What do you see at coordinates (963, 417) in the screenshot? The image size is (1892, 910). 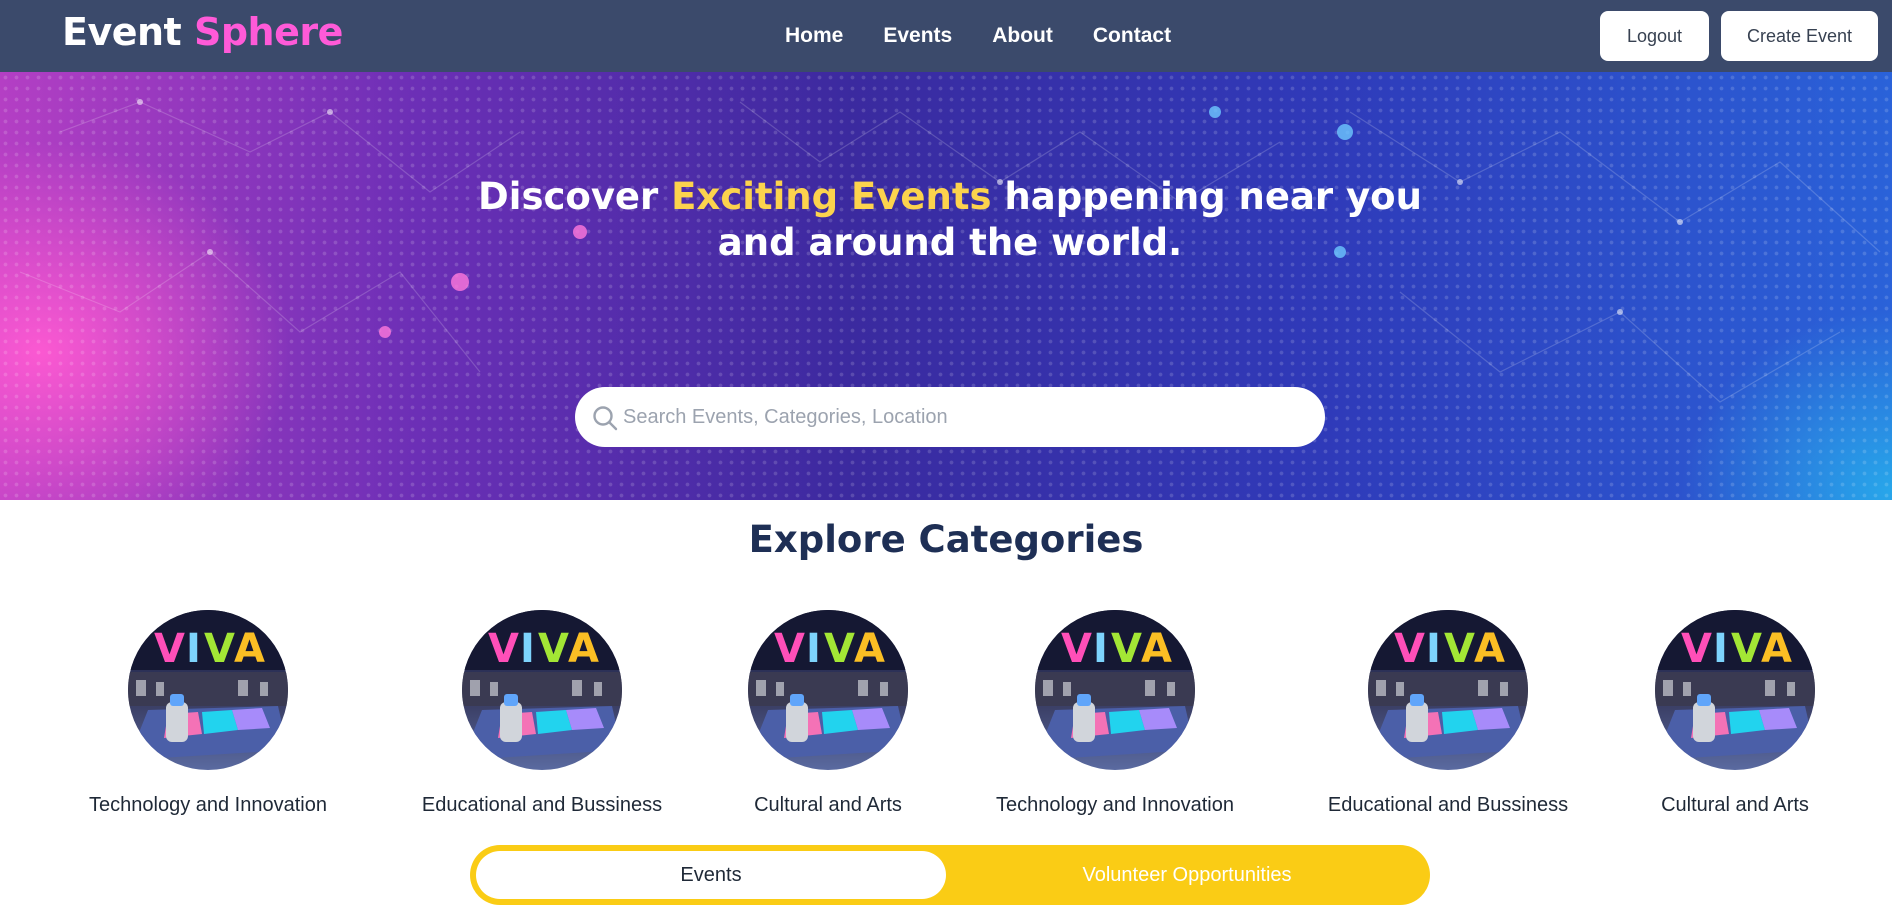 I see `search-input` at bounding box center [963, 417].